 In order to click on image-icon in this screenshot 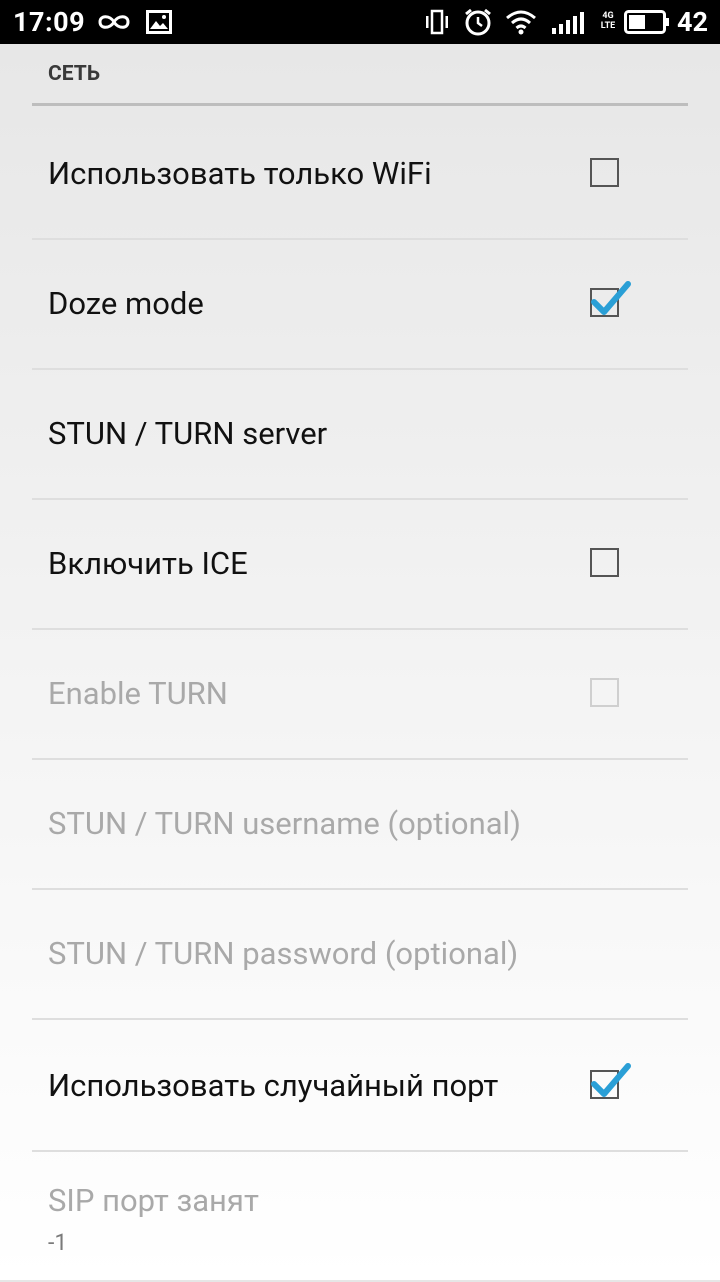, I will do `click(159, 22)`.